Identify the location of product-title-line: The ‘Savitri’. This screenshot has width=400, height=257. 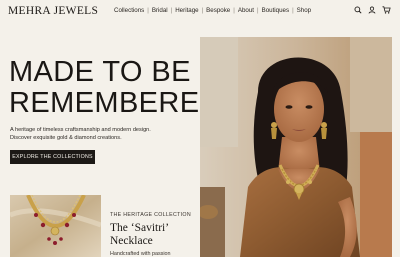
(140, 228).